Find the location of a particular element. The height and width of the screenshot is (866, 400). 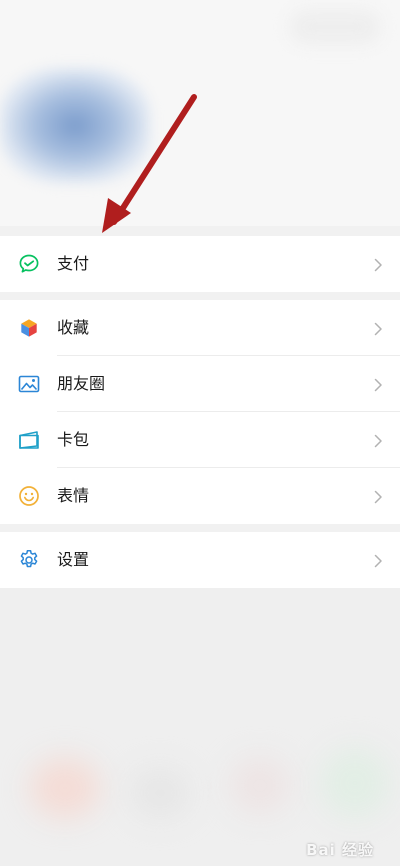

settings-group: 设置 is located at coordinates (200, 560).